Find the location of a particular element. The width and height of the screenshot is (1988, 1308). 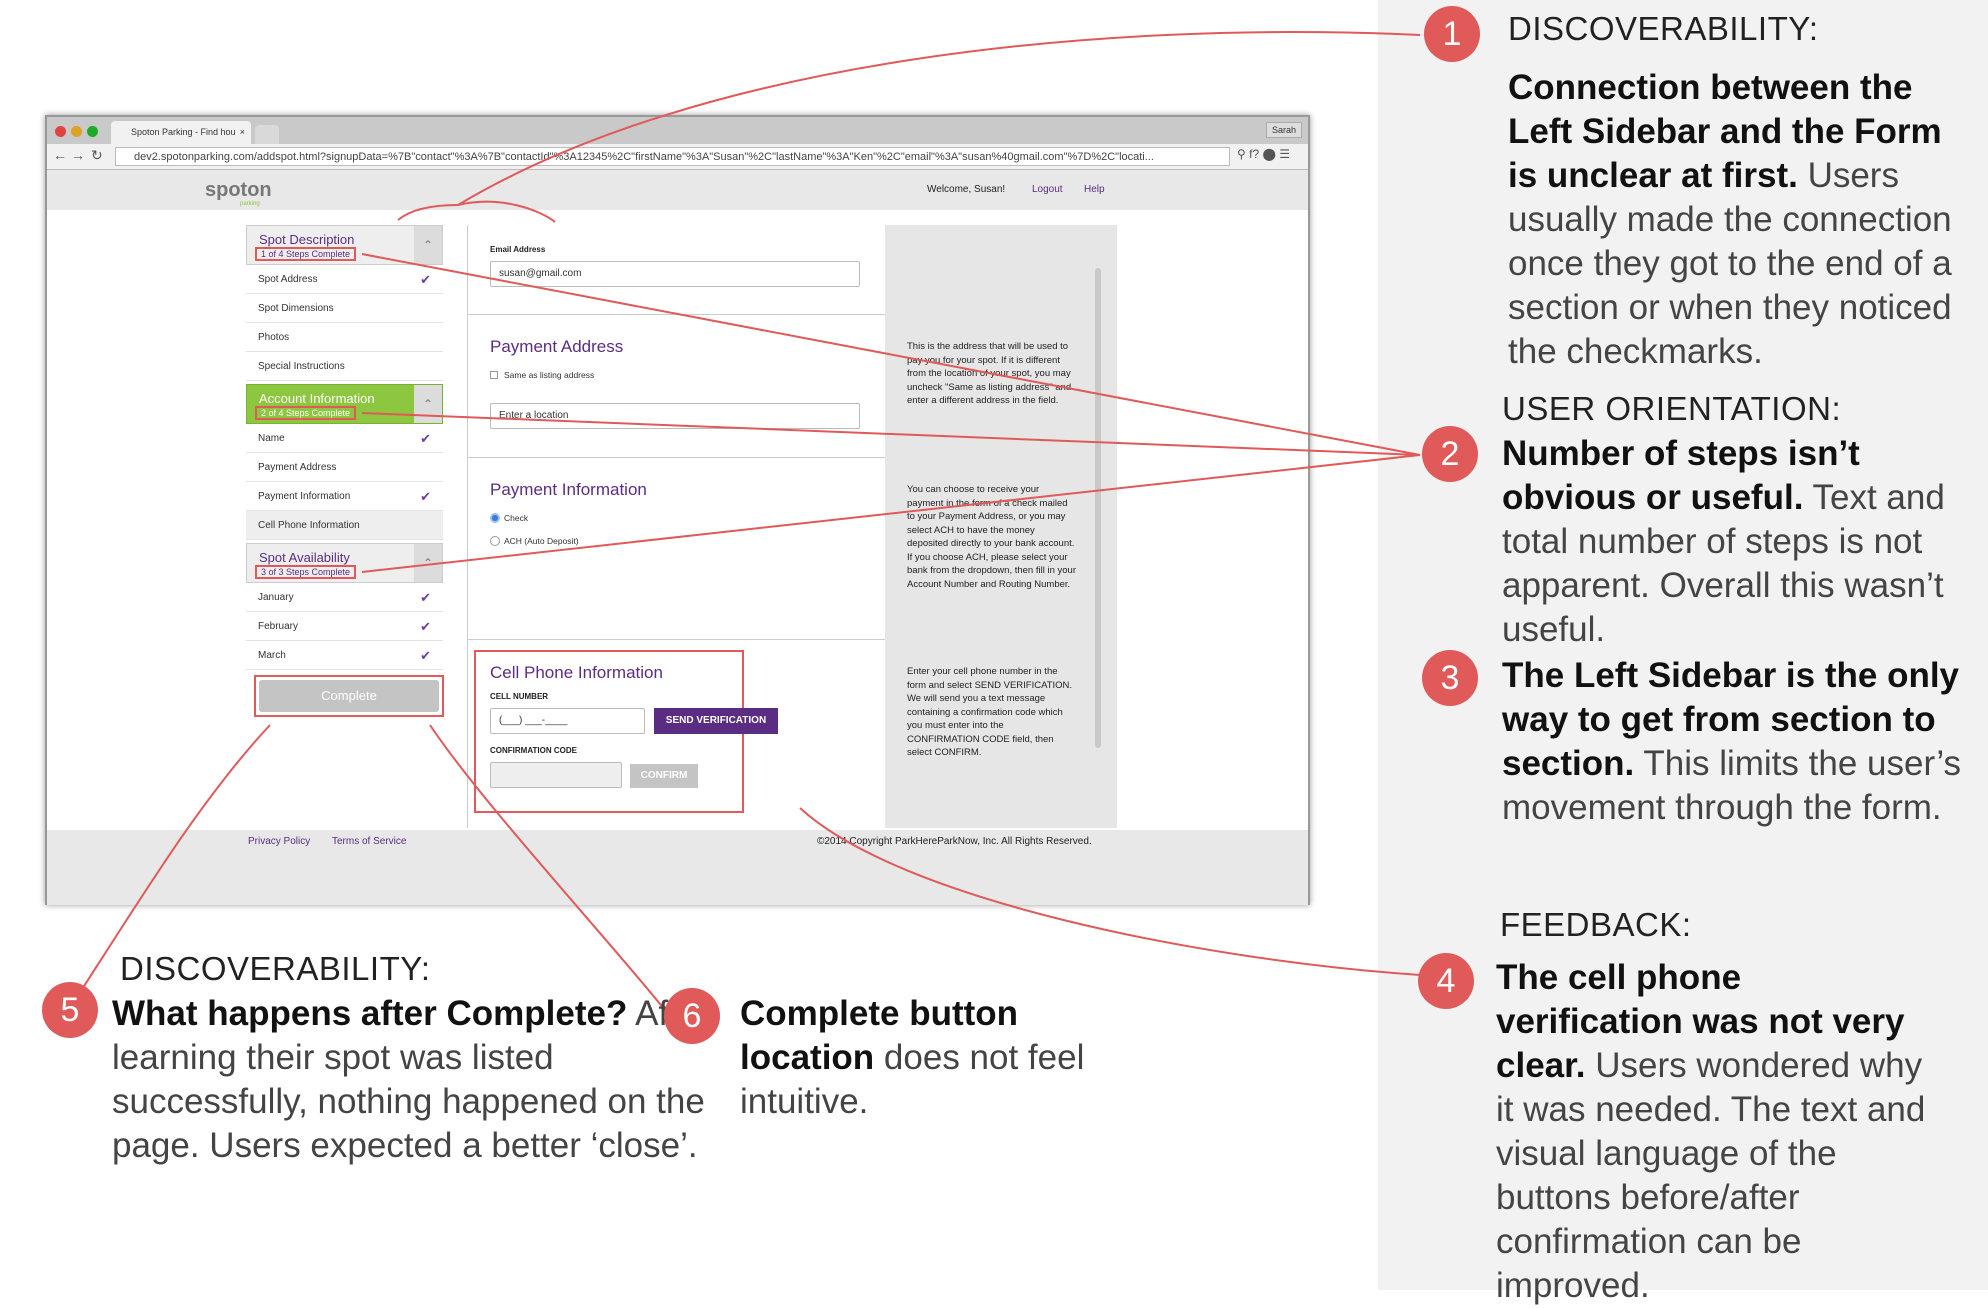

line-1c is located at coordinates (428, 212).